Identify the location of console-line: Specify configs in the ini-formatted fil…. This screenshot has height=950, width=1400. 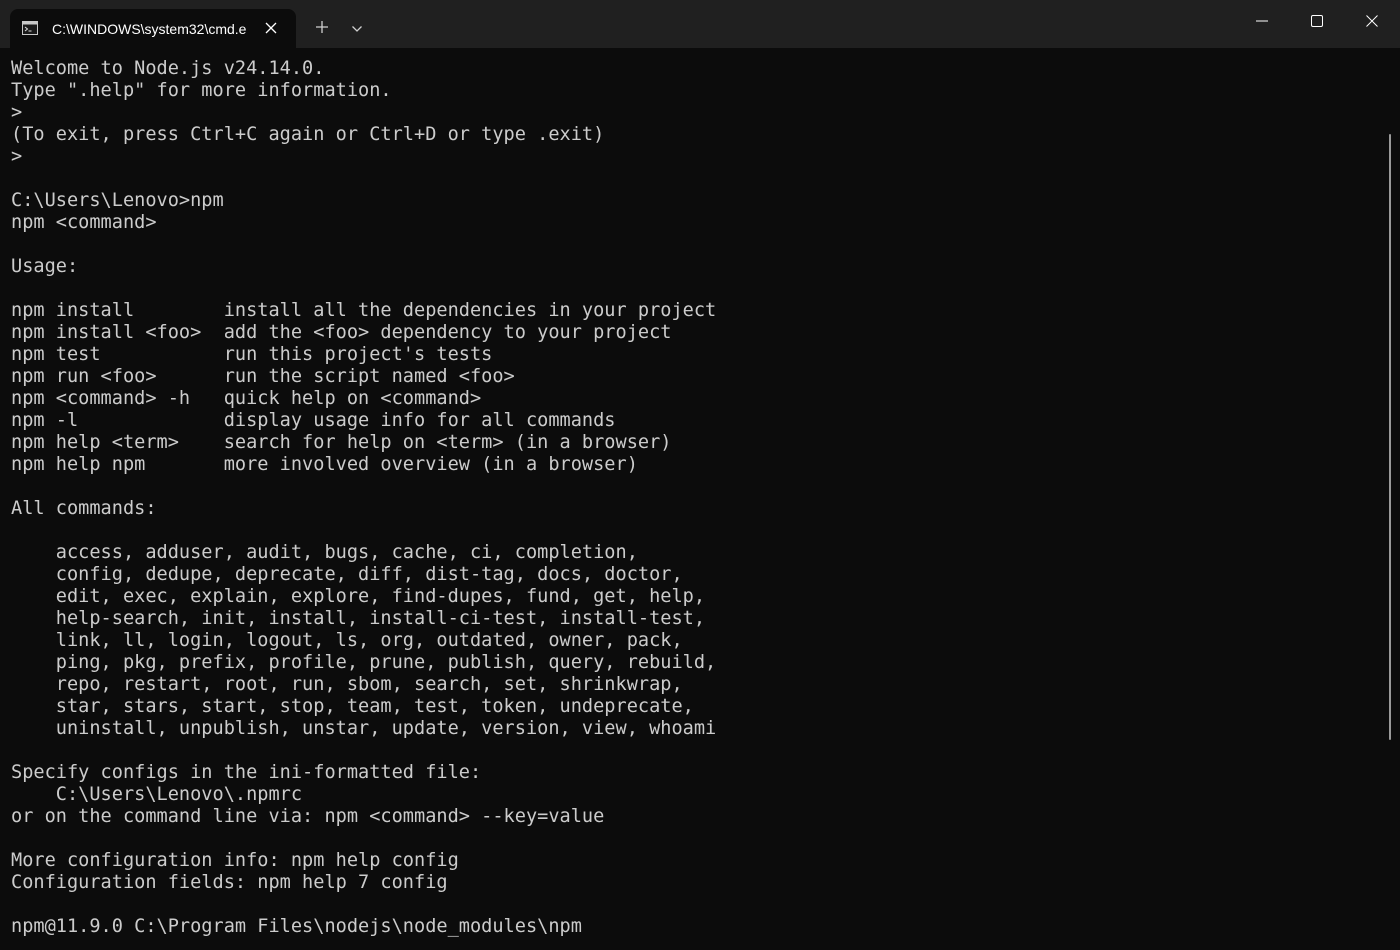
(246, 772).